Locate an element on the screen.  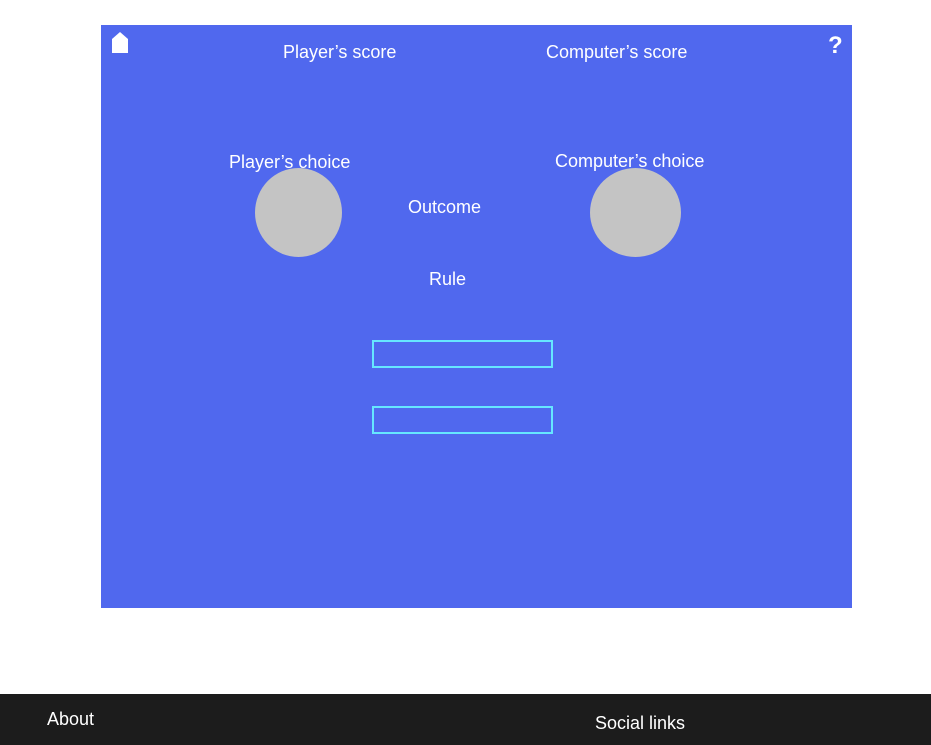
help-icon: ? is located at coordinates (835, 46).